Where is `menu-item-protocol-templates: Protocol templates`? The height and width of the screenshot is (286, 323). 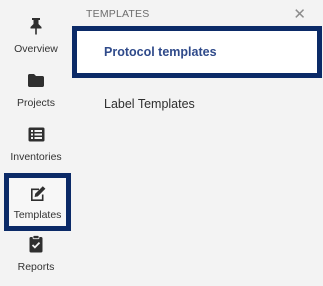 menu-item-protocol-templates: Protocol templates is located at coordinates (197, 52).